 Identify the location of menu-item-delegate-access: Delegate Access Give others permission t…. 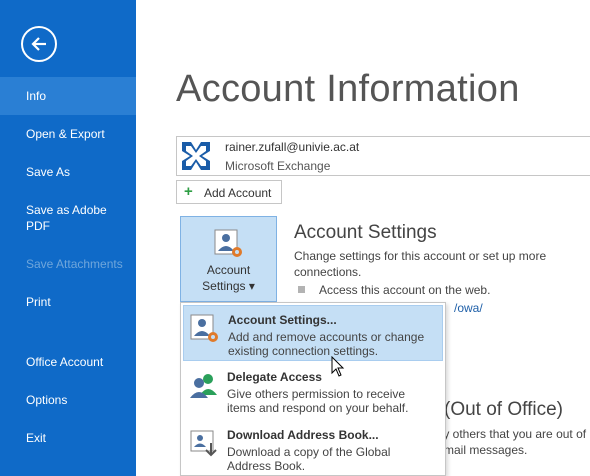
(313, 391).